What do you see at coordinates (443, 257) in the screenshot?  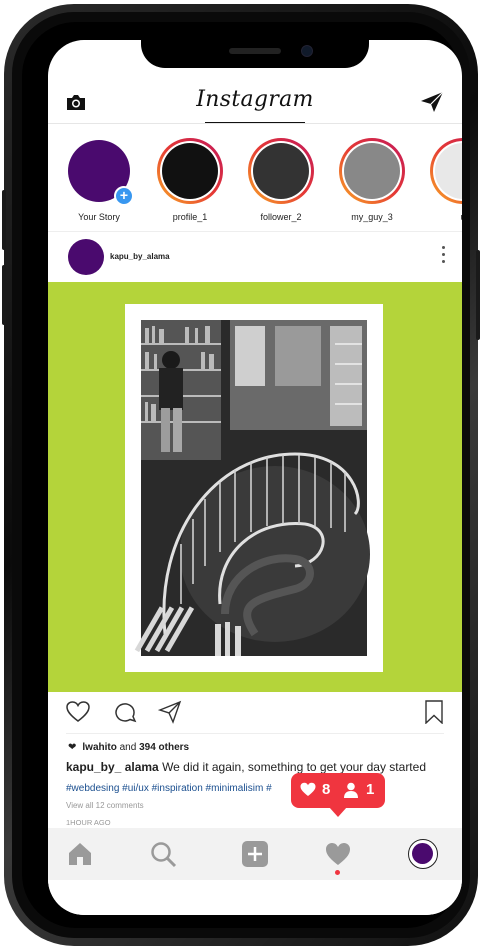 I see `more-options-icon` at bounding box center [443, 257].